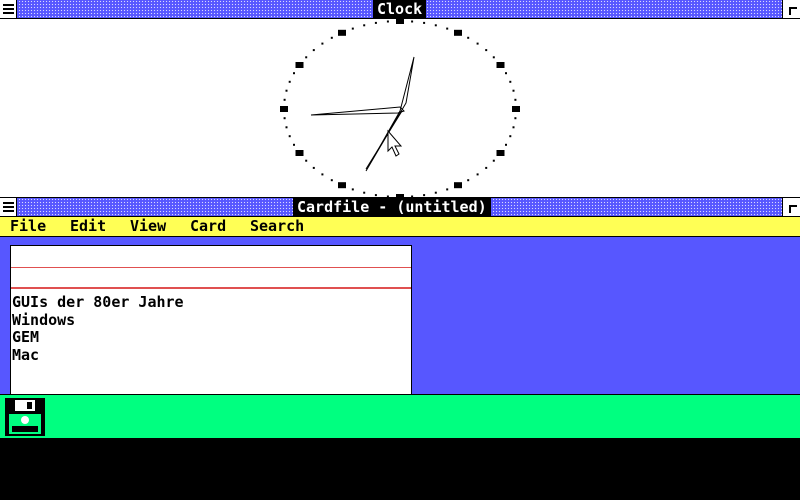  Describe the element at coordinates (791, 9) in the screenshot. I see `clock-size-icon` at that location.